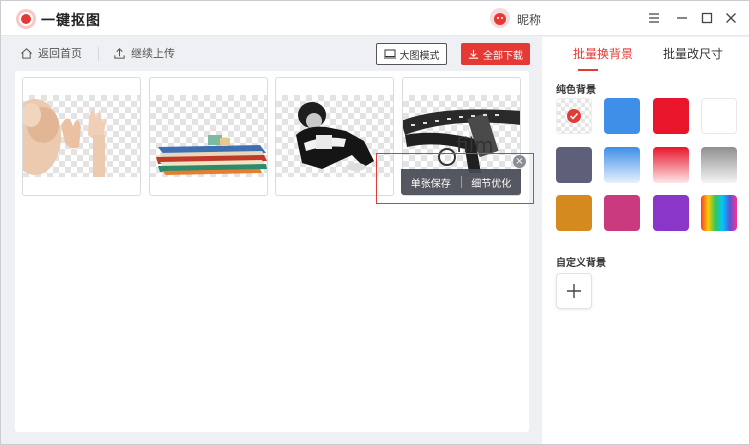 The image size is (750, 445). Describe the element at coordinates (503, 56) in the screenshot. I see `download-all-label: 全部下载` at that location.